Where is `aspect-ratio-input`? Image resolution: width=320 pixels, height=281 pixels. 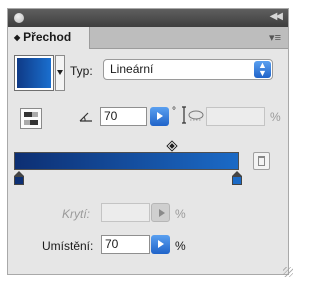 aspect-ratio-input is located at coordinates (235, 116).